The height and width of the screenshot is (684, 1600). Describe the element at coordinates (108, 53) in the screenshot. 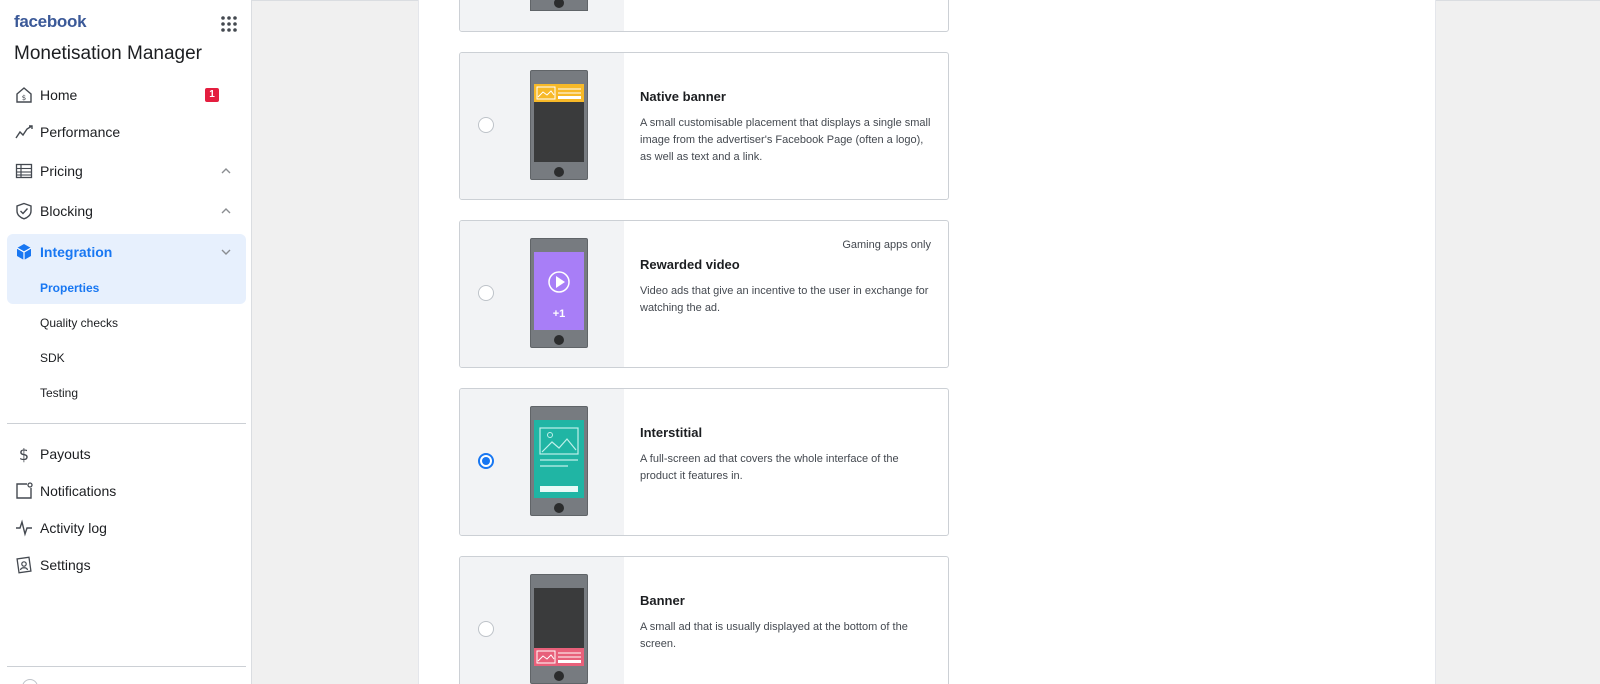

I see `app-title: Monetisation Manager` at that location.